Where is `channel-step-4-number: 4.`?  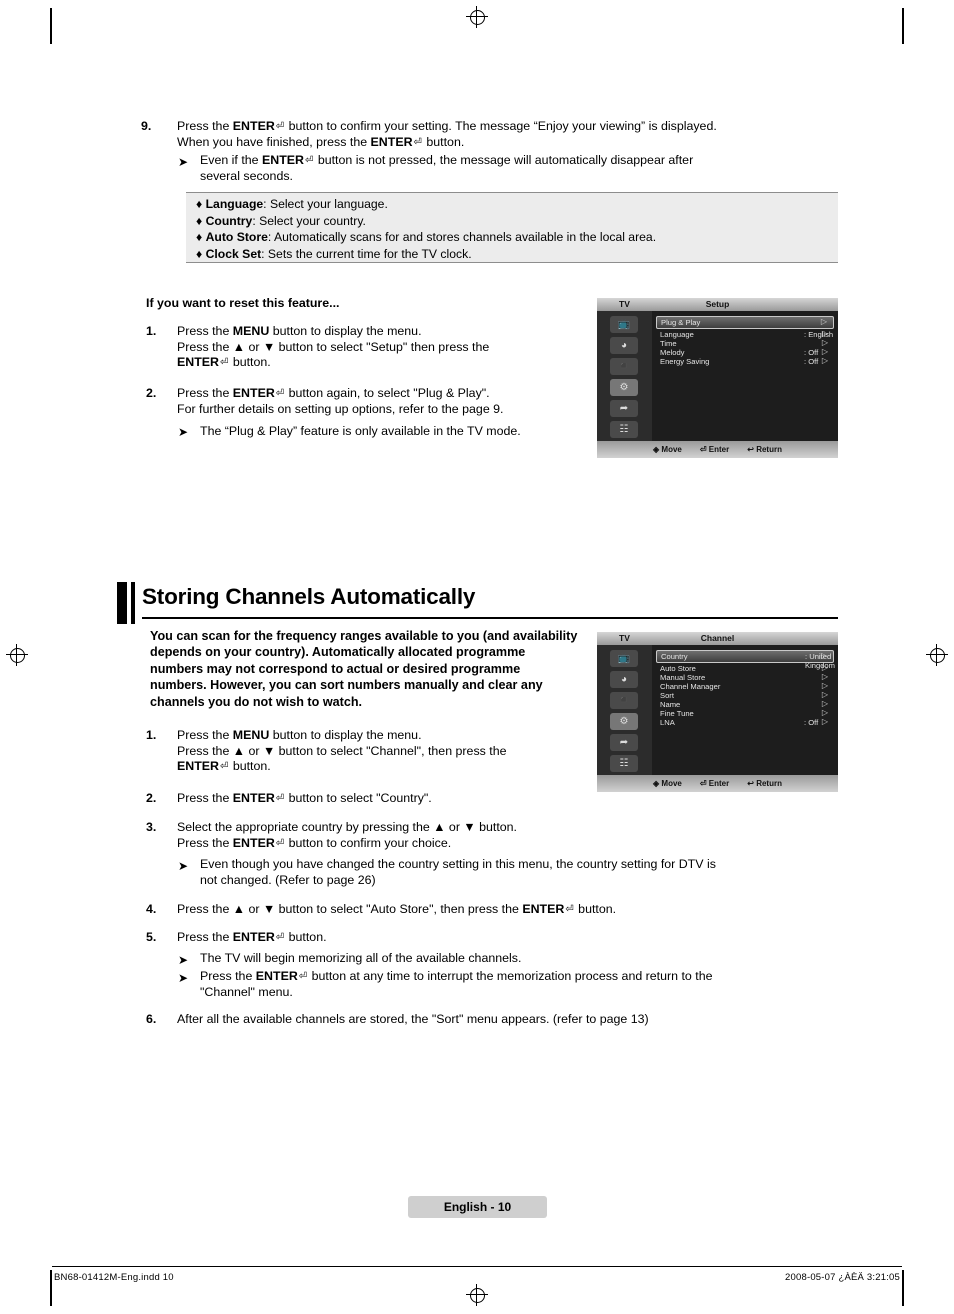
channel-step-4-number: 4. is located at coordinates (151, 909).